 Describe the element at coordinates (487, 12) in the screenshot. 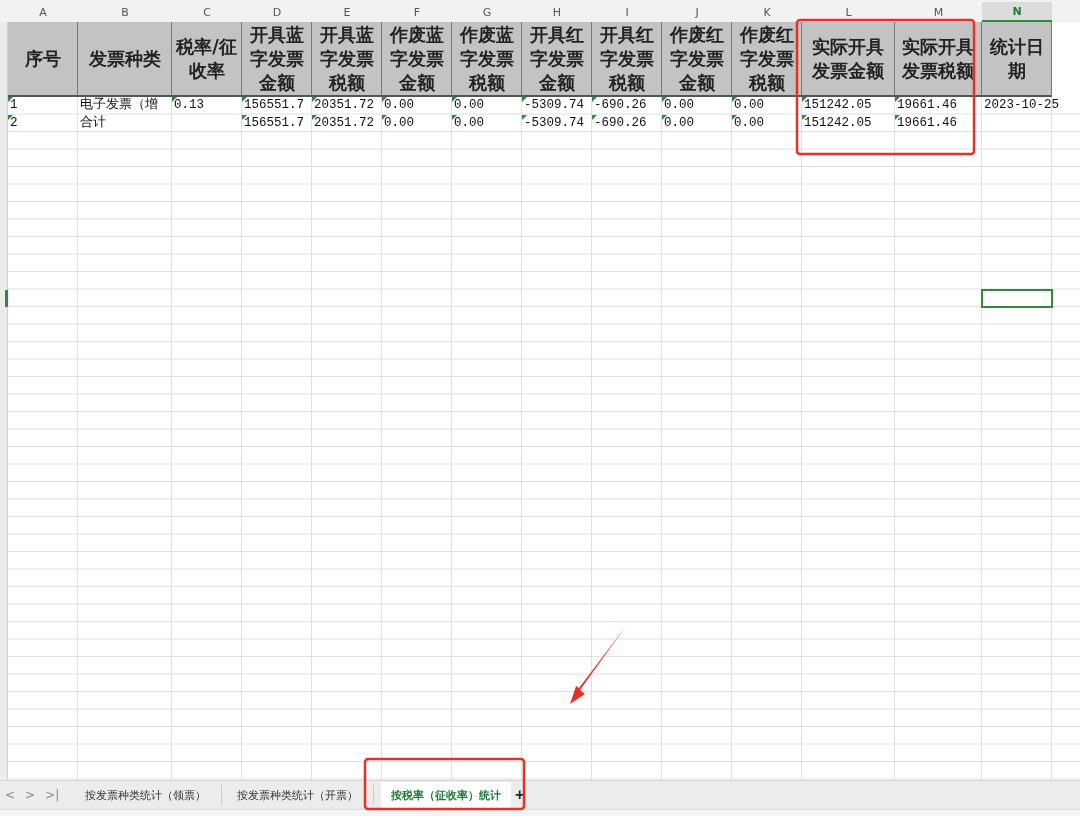

I see `column-header: G` at that location.